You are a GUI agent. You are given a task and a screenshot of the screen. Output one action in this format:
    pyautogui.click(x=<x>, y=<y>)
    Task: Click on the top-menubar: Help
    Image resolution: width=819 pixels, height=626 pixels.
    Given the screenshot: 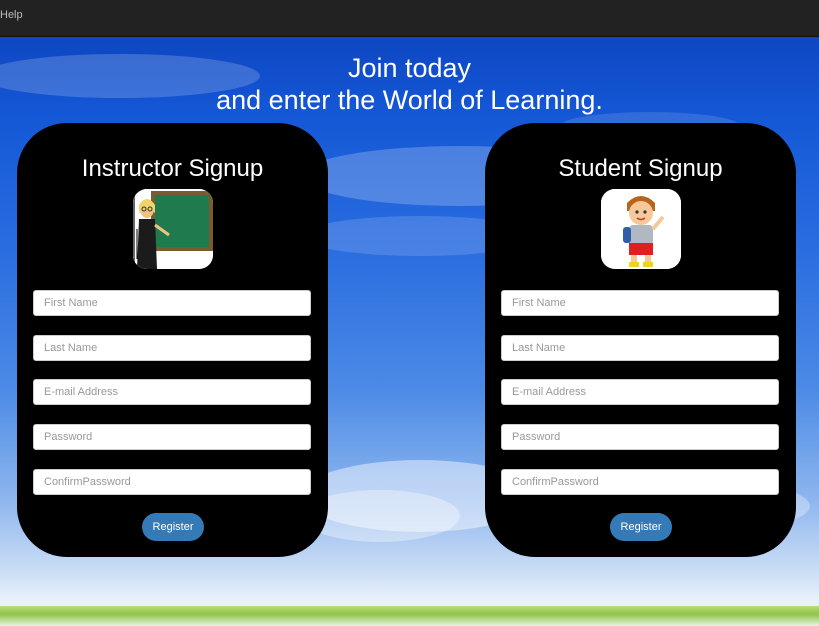 What is the action you would take?
    pyautogui.click(x=409, y=18)
    